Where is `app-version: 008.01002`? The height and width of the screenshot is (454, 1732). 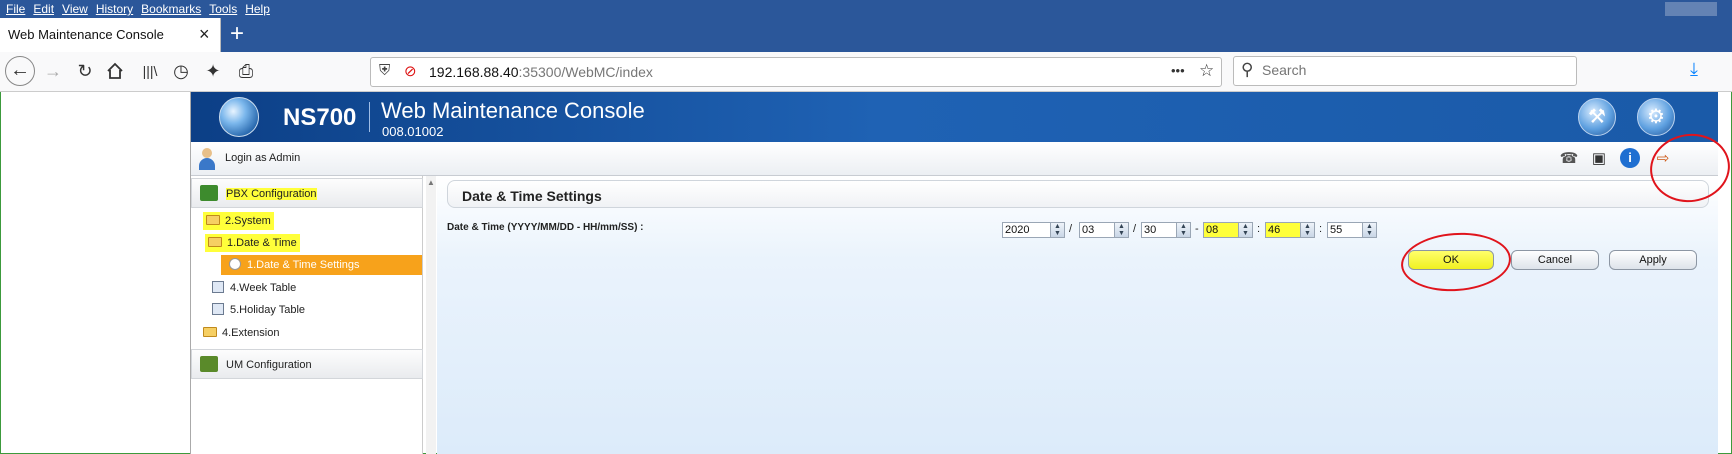 app-version: 008.01002 is located at coordinates (413, 131).